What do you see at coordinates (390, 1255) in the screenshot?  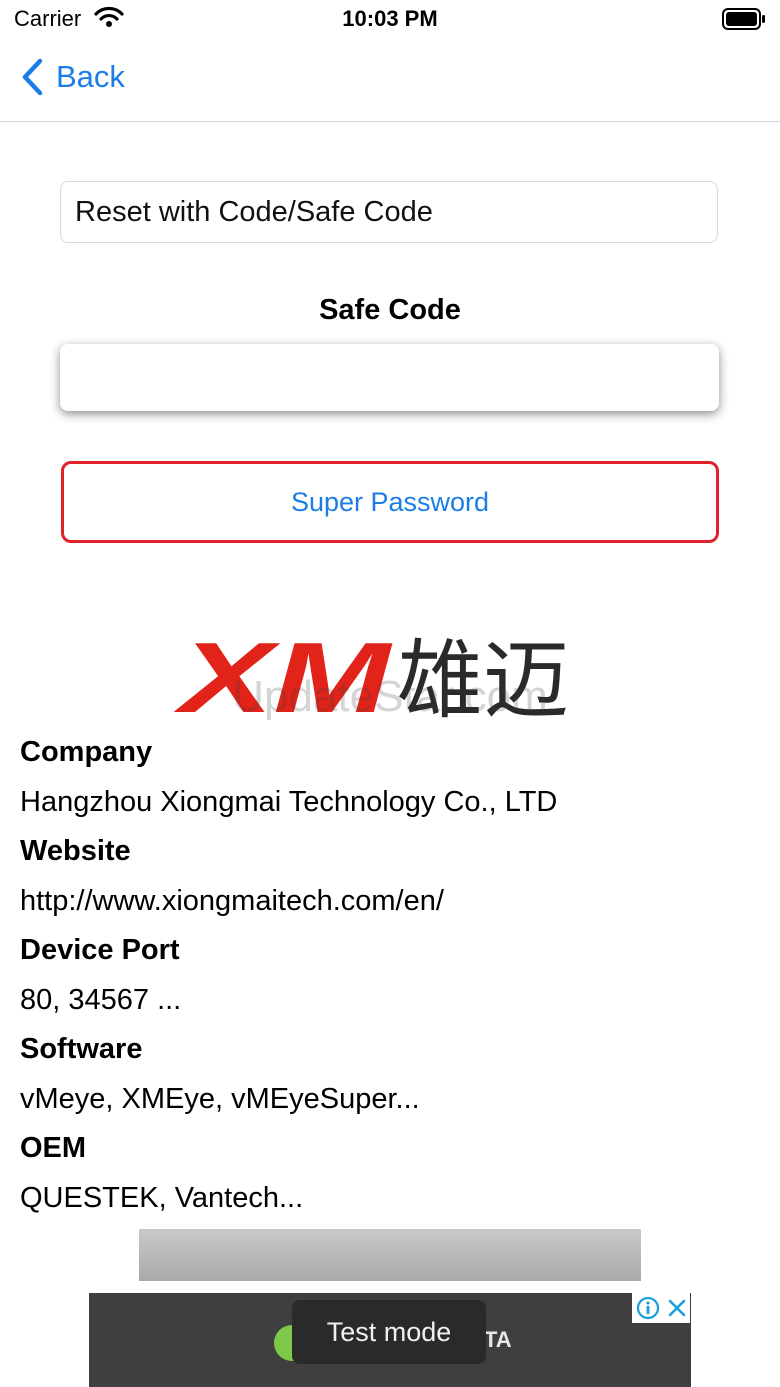 I see `ad-banner-top` at bounding box center [390, 1255].